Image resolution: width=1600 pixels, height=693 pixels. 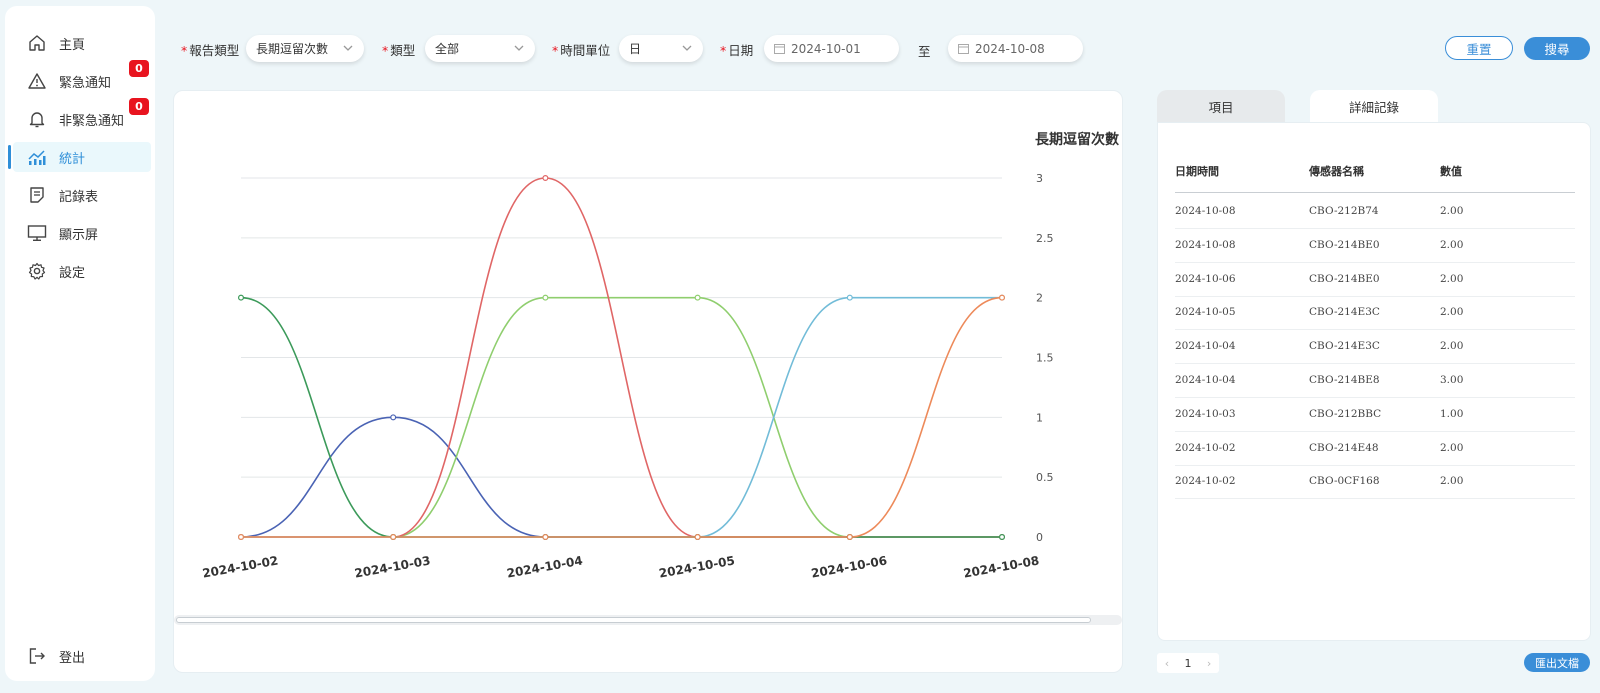 What do you see at coordinates (1039, 417) in the screenshot?
I see `y-tick-label: 1` at bounding box center [1039, 417].